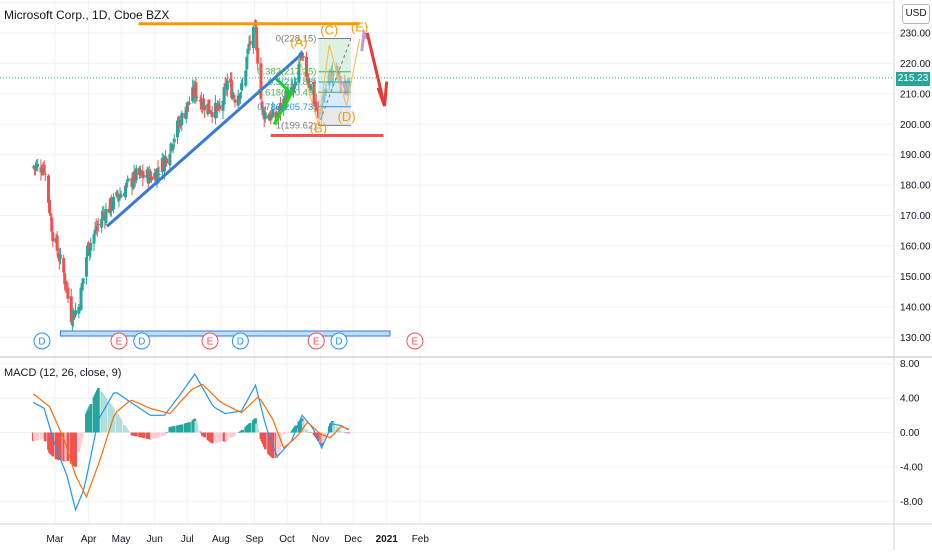 The height and width of the screenshot is (555, 932). What do you see at coordinates (286, 92) in the screenshot?
I see `fib-level-label: 0.618(210.49)` at bounding box center [286, 92].